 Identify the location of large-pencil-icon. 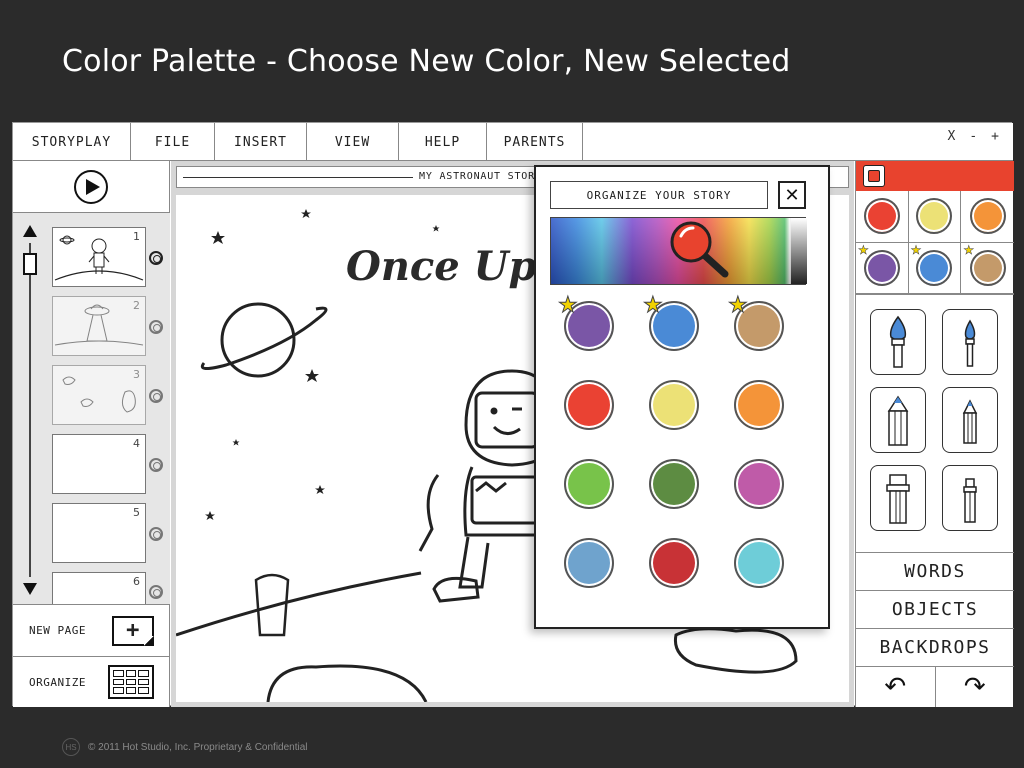
(898, 420).